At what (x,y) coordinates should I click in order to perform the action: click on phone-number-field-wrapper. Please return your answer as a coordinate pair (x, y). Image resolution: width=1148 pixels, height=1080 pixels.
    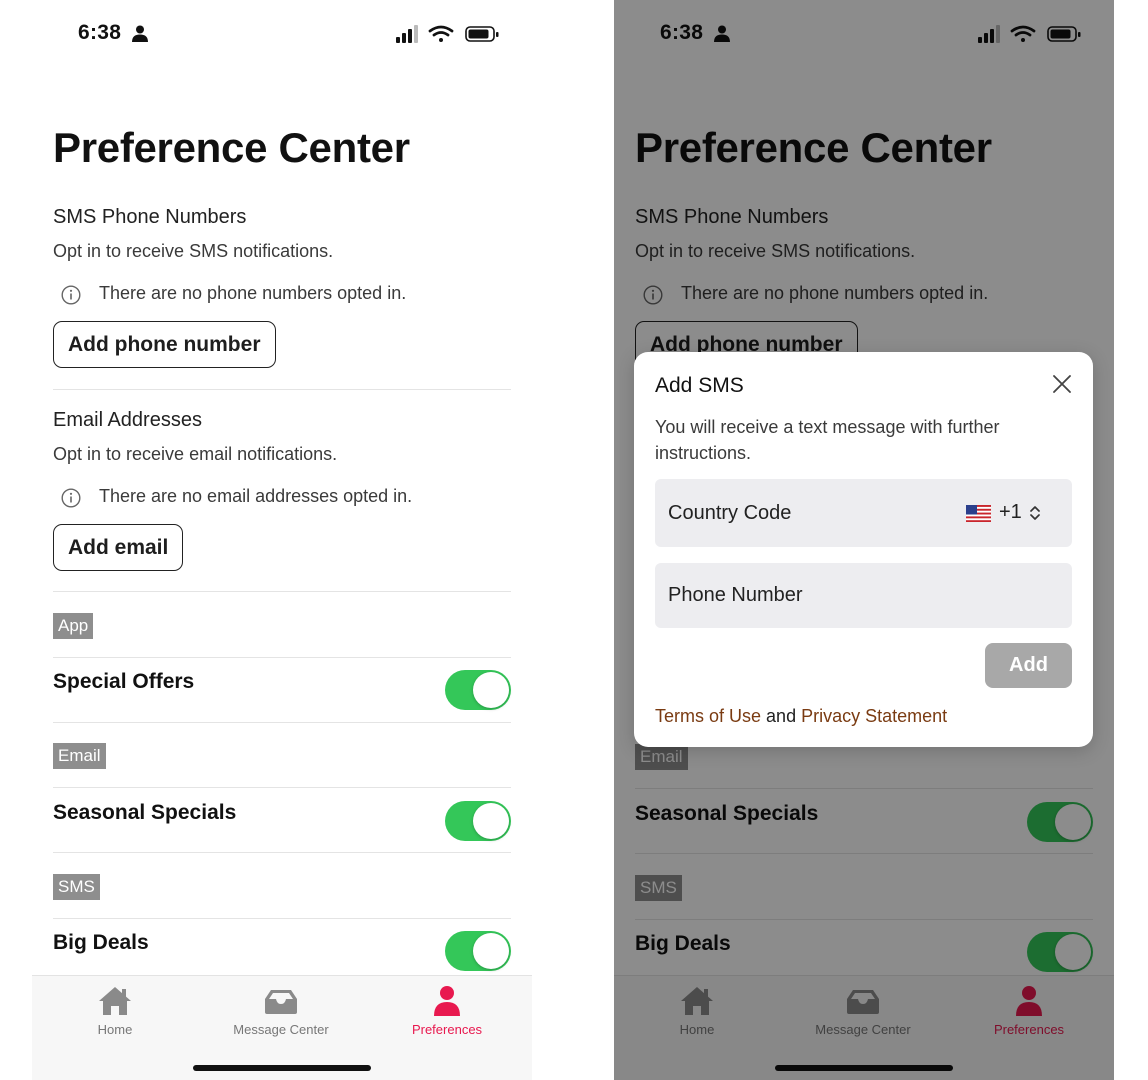
    Looking at the image, I should click on (863, 595).